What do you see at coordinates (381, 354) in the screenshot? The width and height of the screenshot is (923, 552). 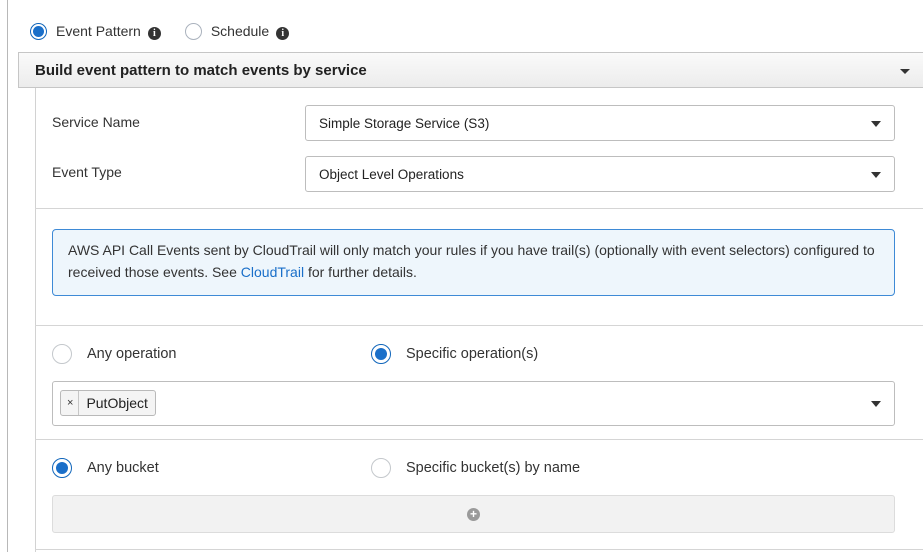 I see `specific-operation-radio` at bounding box center [381, 354].